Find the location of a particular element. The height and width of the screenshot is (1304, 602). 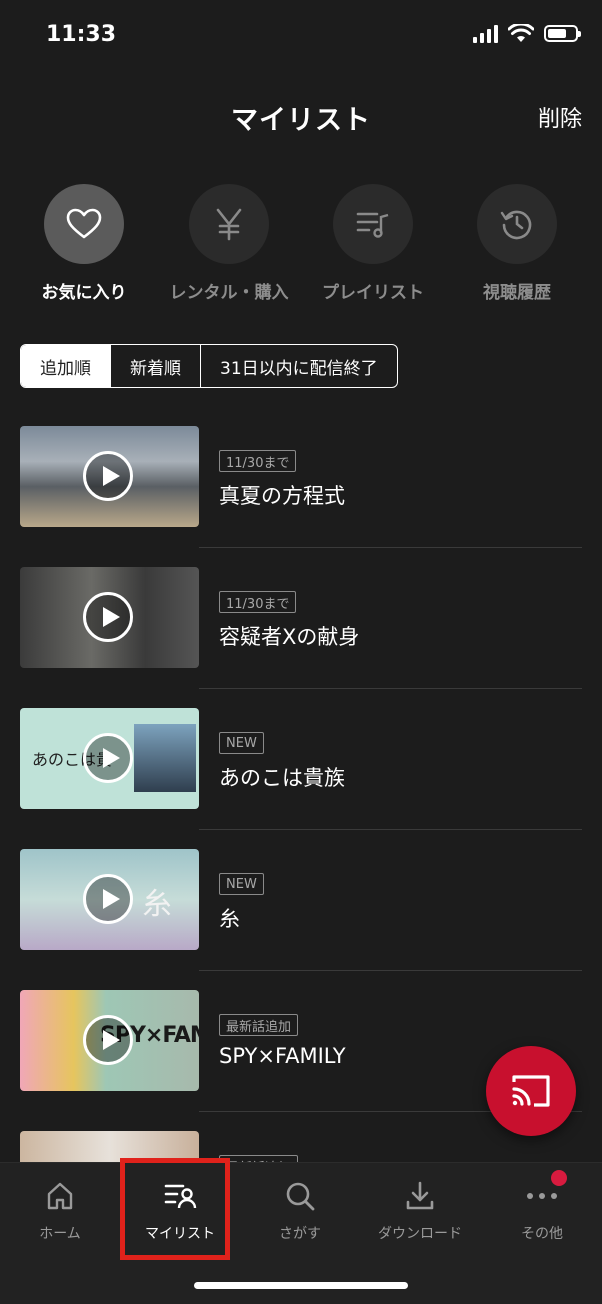

tab-label: さがす is located at coordinates (300, 1234).